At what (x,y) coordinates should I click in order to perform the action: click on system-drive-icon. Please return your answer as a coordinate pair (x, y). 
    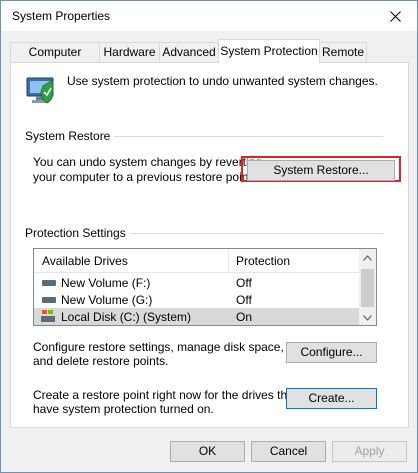
    Looking at the image, I should click on (48, 316).